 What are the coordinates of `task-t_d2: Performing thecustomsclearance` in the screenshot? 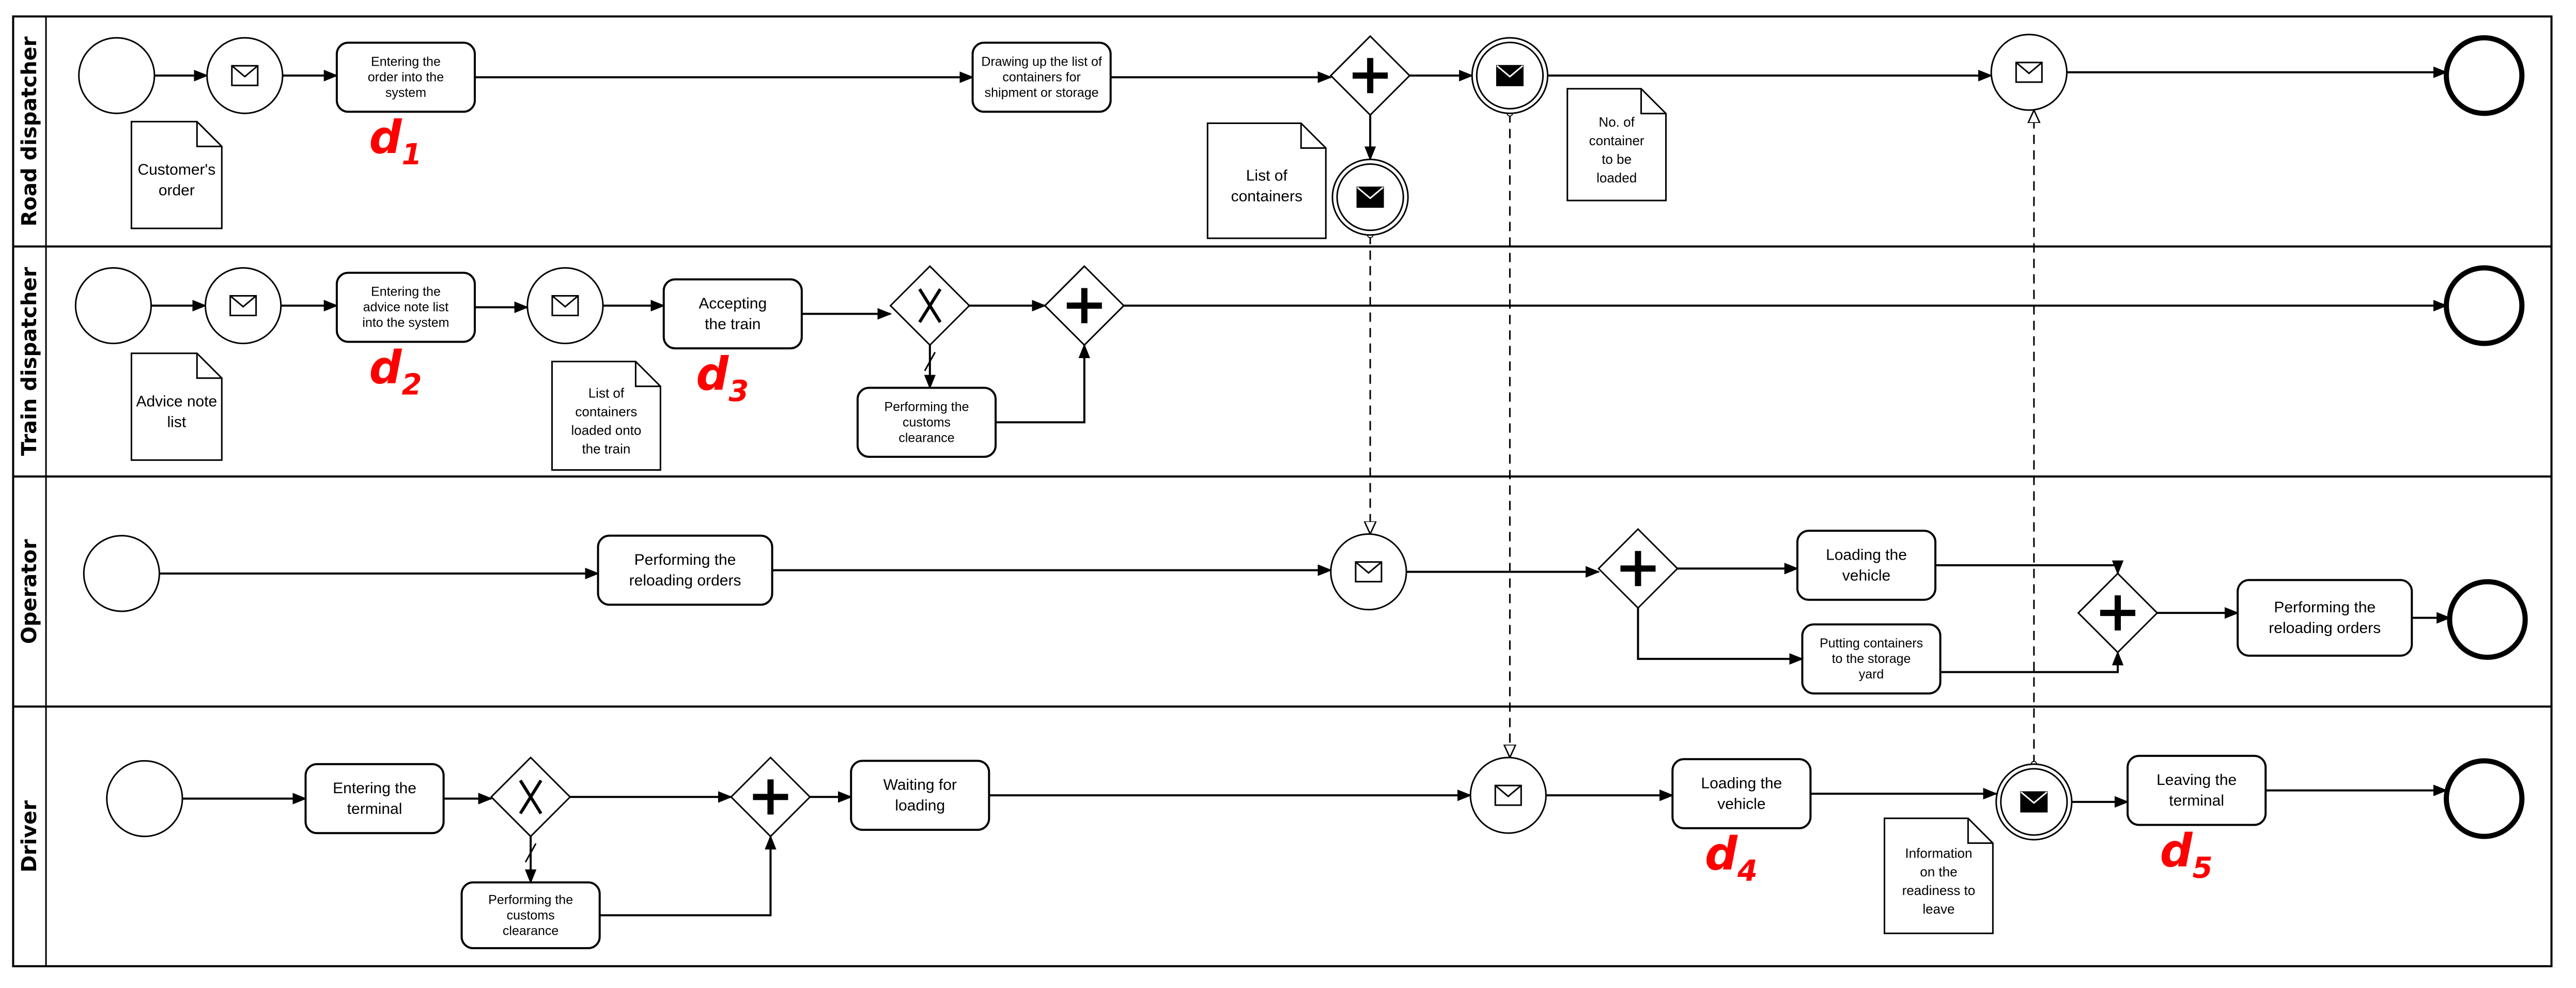 It's located at (530, 915).